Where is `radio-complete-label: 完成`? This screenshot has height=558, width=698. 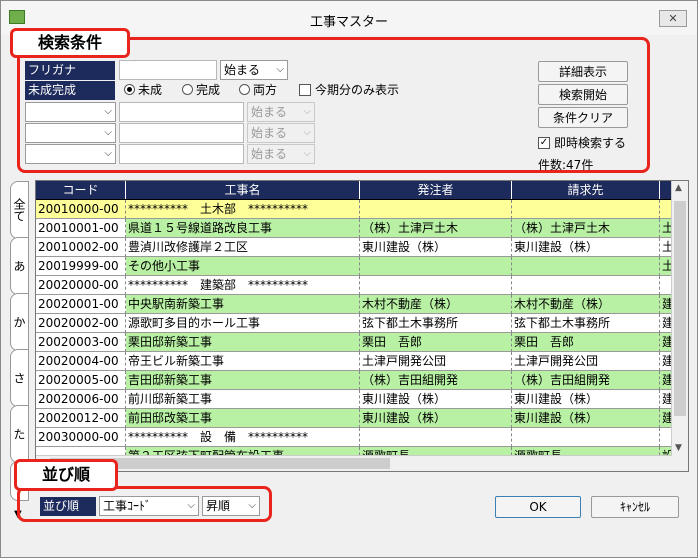 radio-complete-label: 完成 is located at coordinates (208, 90).